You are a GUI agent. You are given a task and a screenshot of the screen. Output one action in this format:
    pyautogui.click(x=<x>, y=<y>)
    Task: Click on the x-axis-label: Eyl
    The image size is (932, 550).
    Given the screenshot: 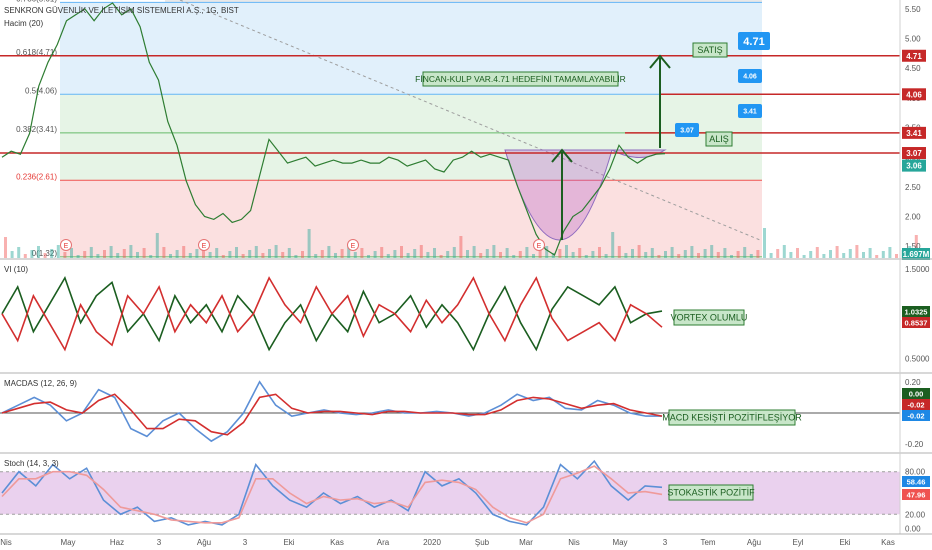 What is the action you would take?
    pyautogui.click(x=797, y=542)
    